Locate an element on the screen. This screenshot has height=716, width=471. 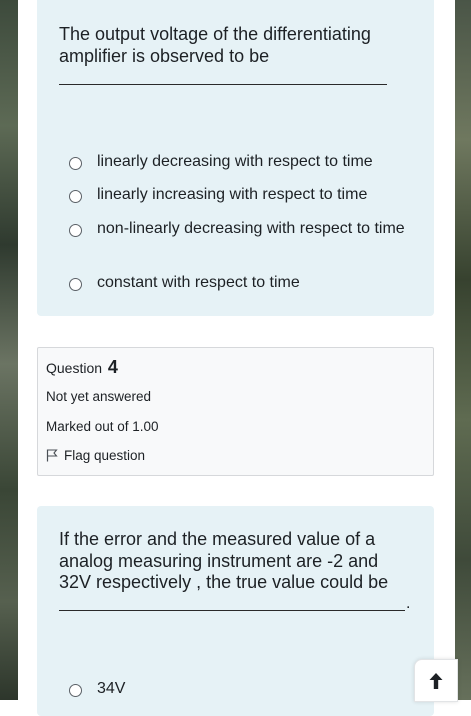
flag-icon is located at coordinates (52, 455).